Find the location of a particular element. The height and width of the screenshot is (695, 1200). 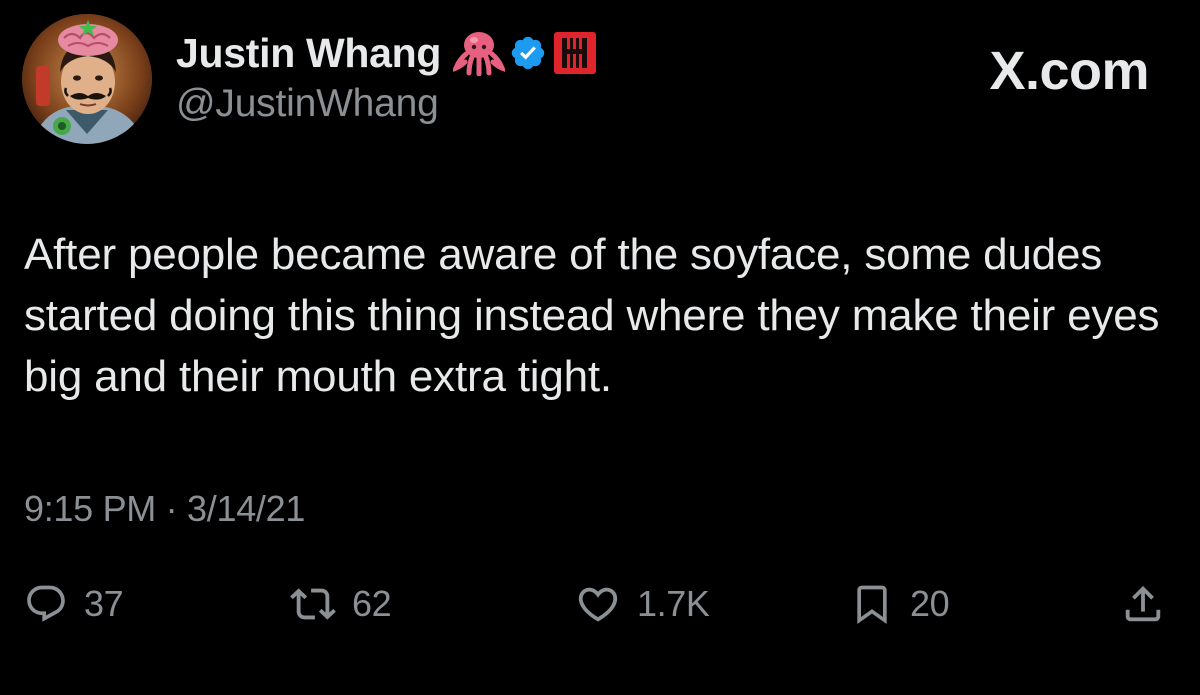

bookmark-button: 20 is located at coordinates (900, 604).